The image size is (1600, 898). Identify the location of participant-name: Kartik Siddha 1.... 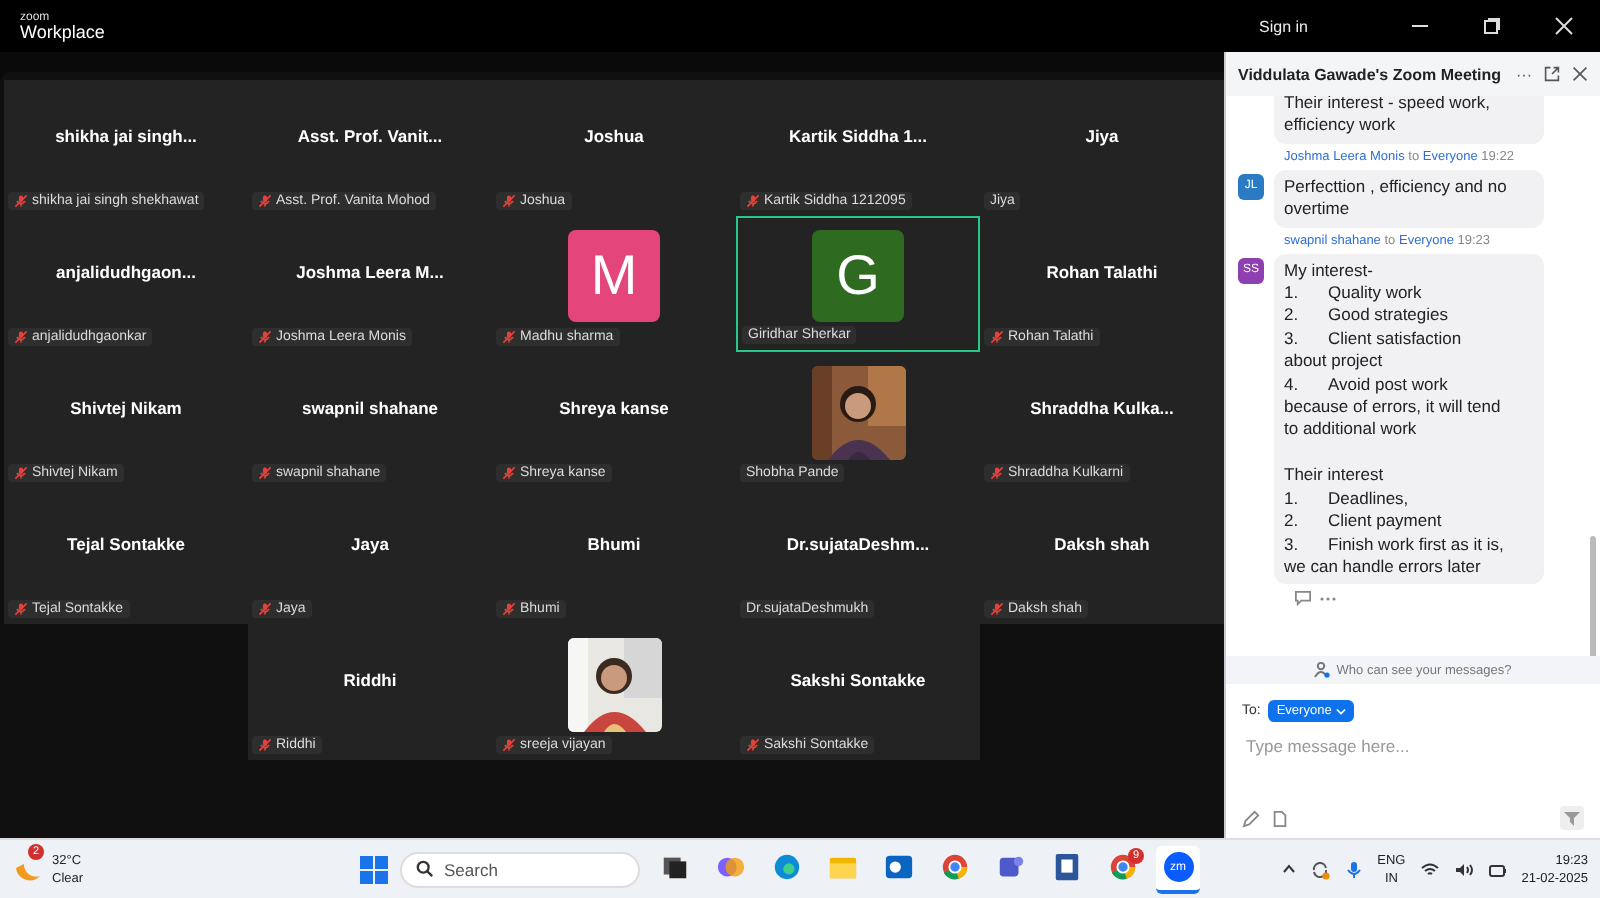
(858, 136).